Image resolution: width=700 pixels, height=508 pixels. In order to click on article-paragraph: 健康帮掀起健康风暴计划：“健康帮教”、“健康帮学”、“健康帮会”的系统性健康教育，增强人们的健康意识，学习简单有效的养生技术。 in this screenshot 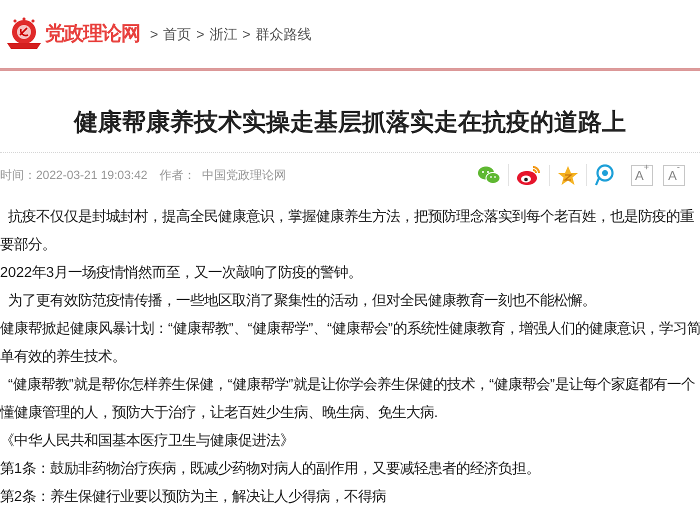, I will do `click(350, 343)`.